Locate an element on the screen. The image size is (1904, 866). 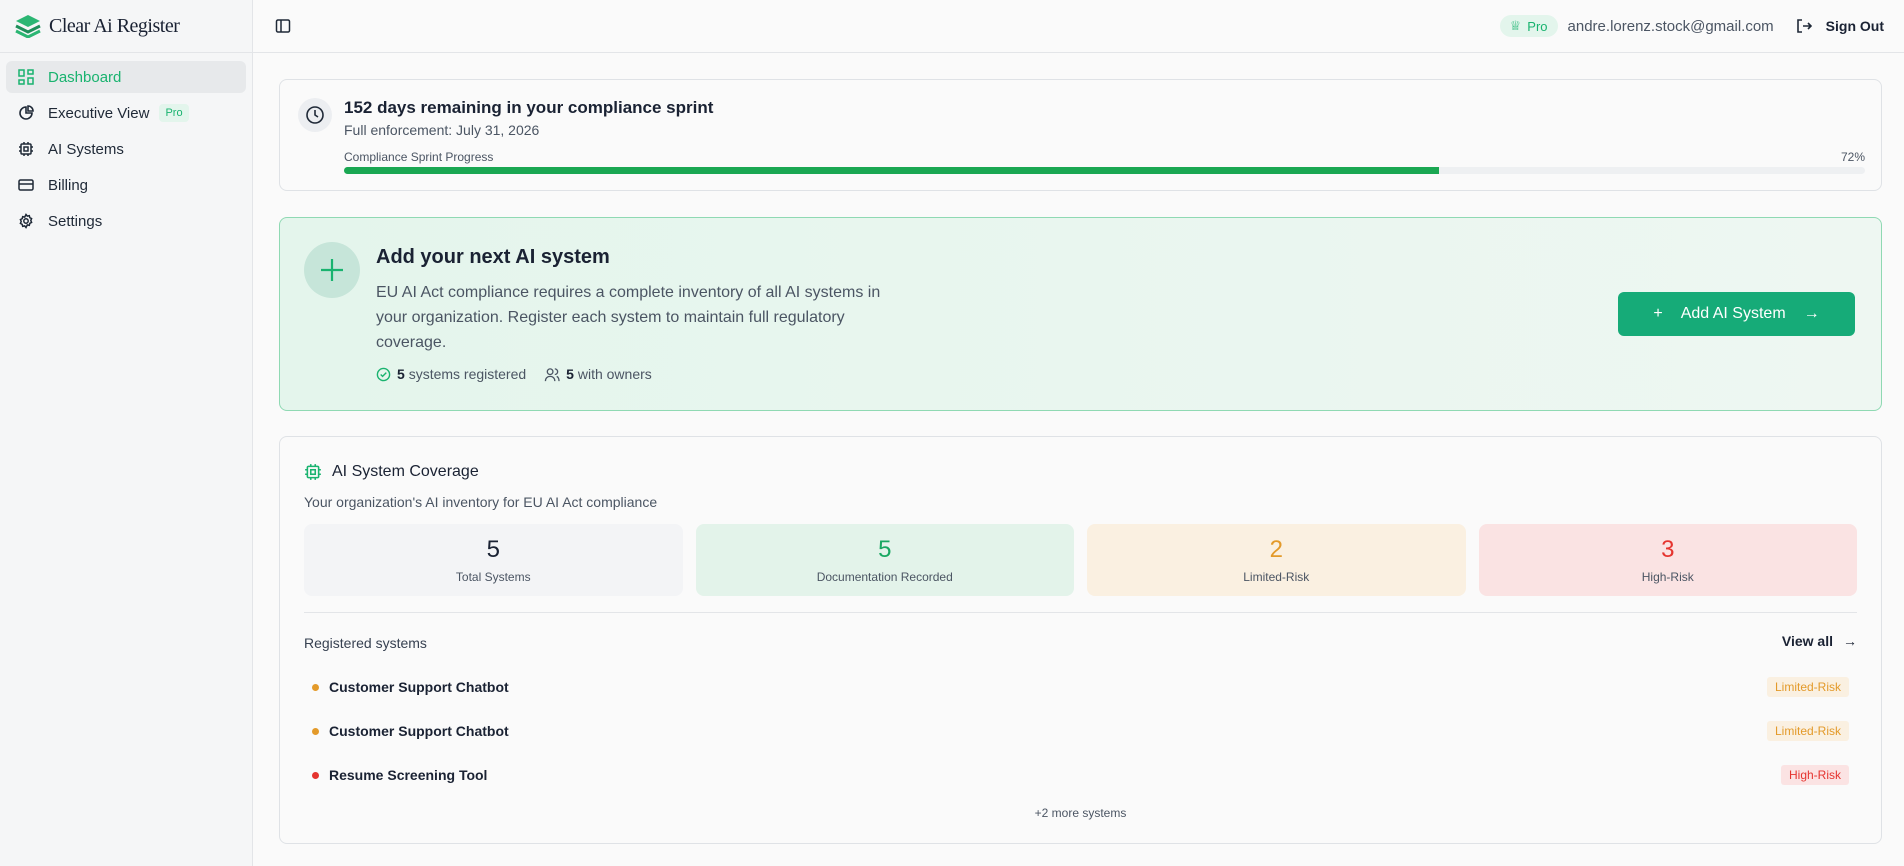
owners-count: 5 with owners is located at coordinates (598, 374).